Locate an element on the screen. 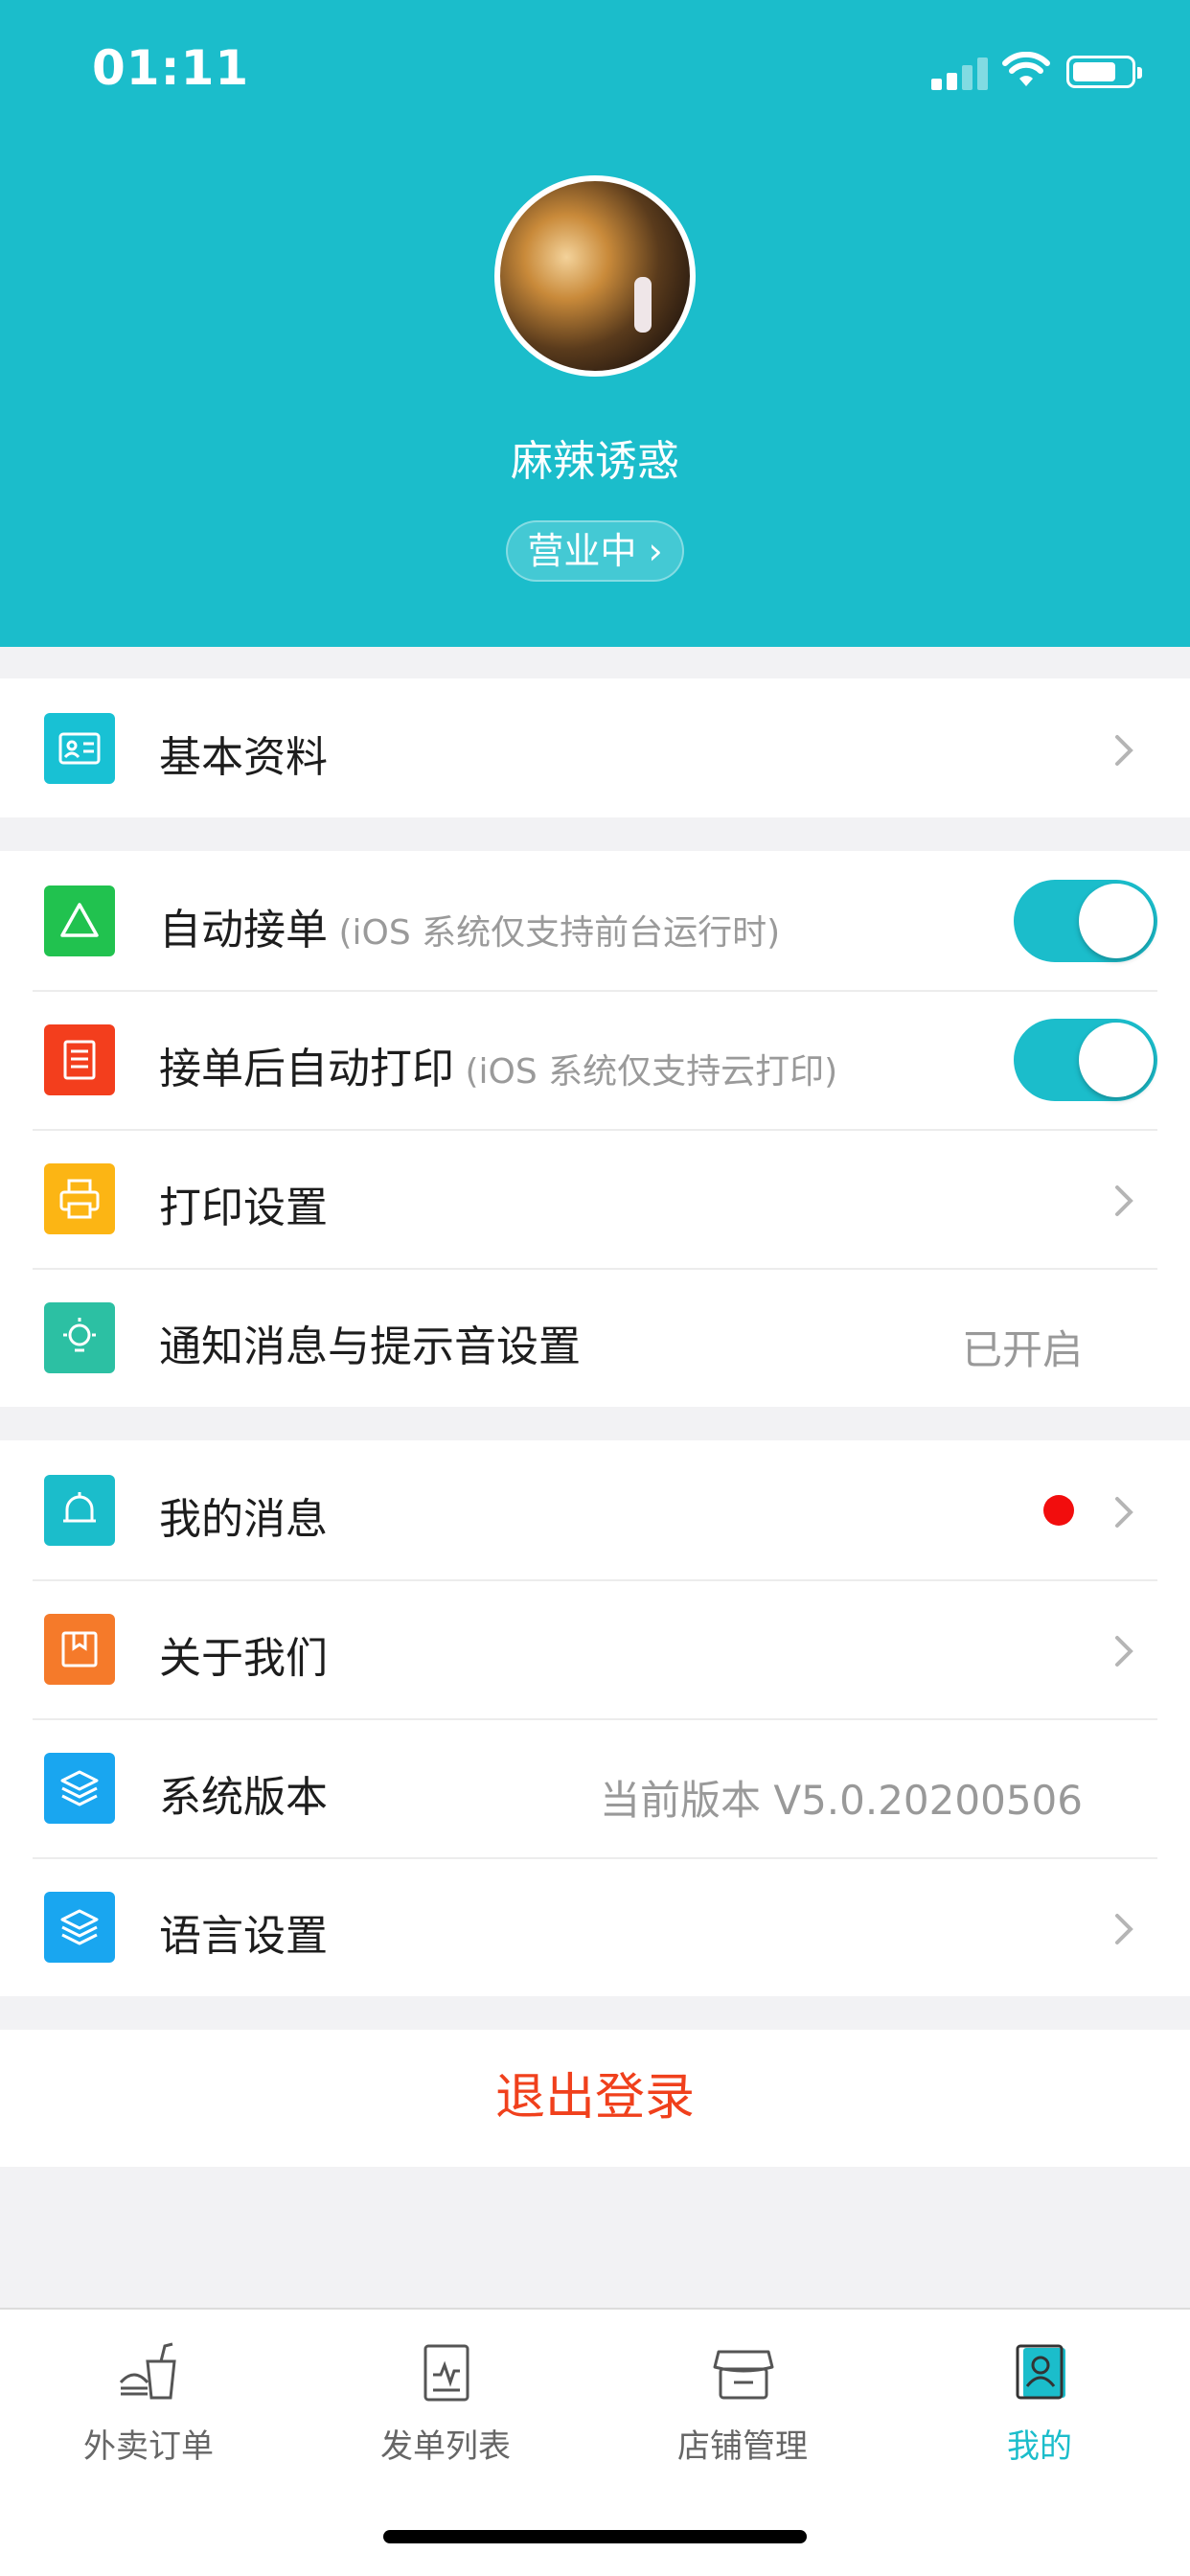  row-notification-settings: 通知消息与提示音设置 已开启 is located at coordinates (595, 1337).